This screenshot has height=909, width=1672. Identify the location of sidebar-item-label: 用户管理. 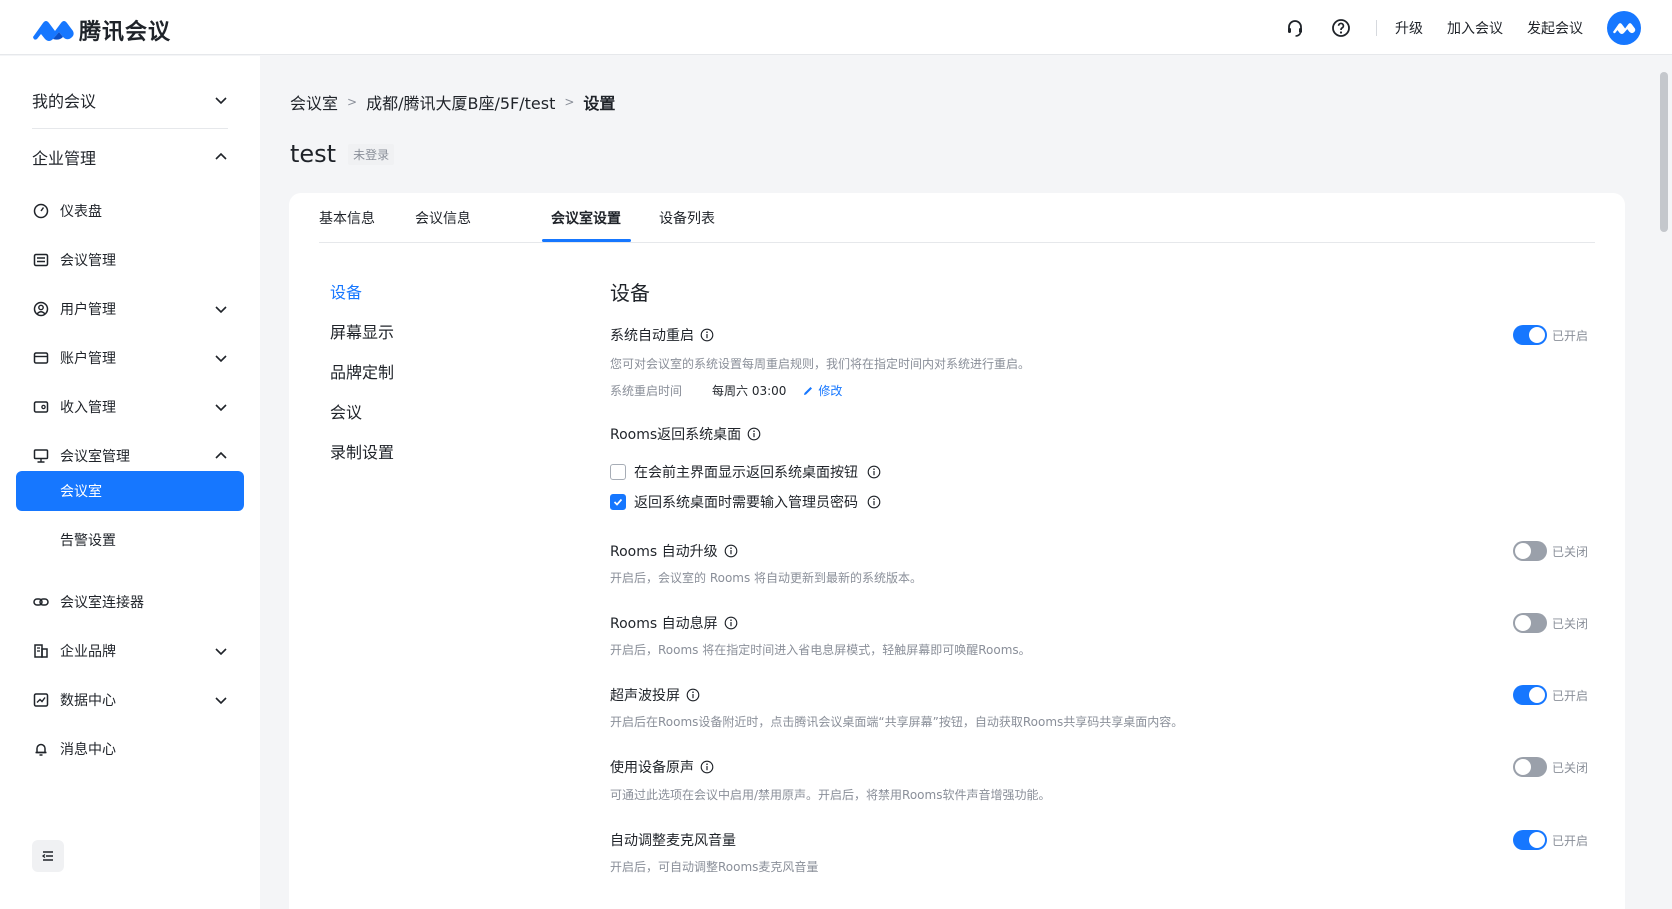
(88, 310).